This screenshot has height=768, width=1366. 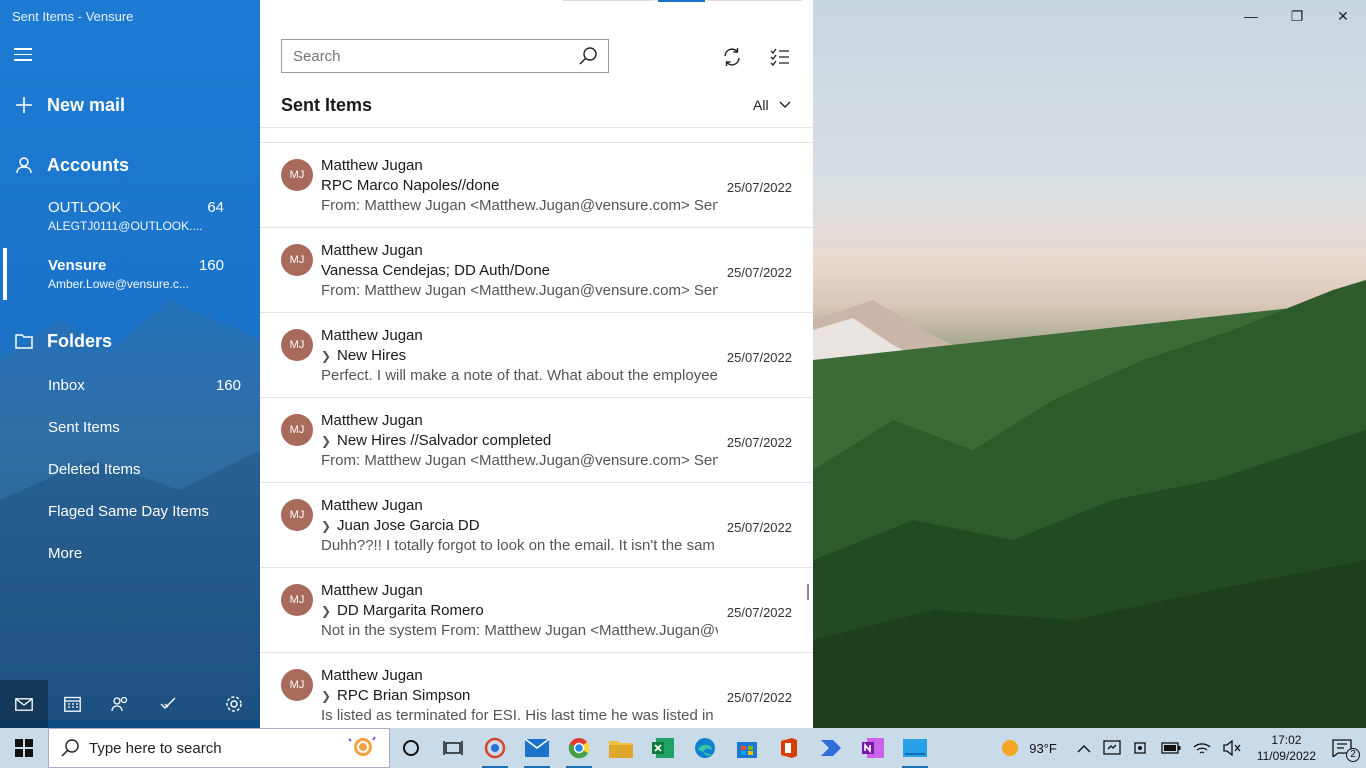 I want to click on notification-count-badge: 2, so click(x=1353, y=755).